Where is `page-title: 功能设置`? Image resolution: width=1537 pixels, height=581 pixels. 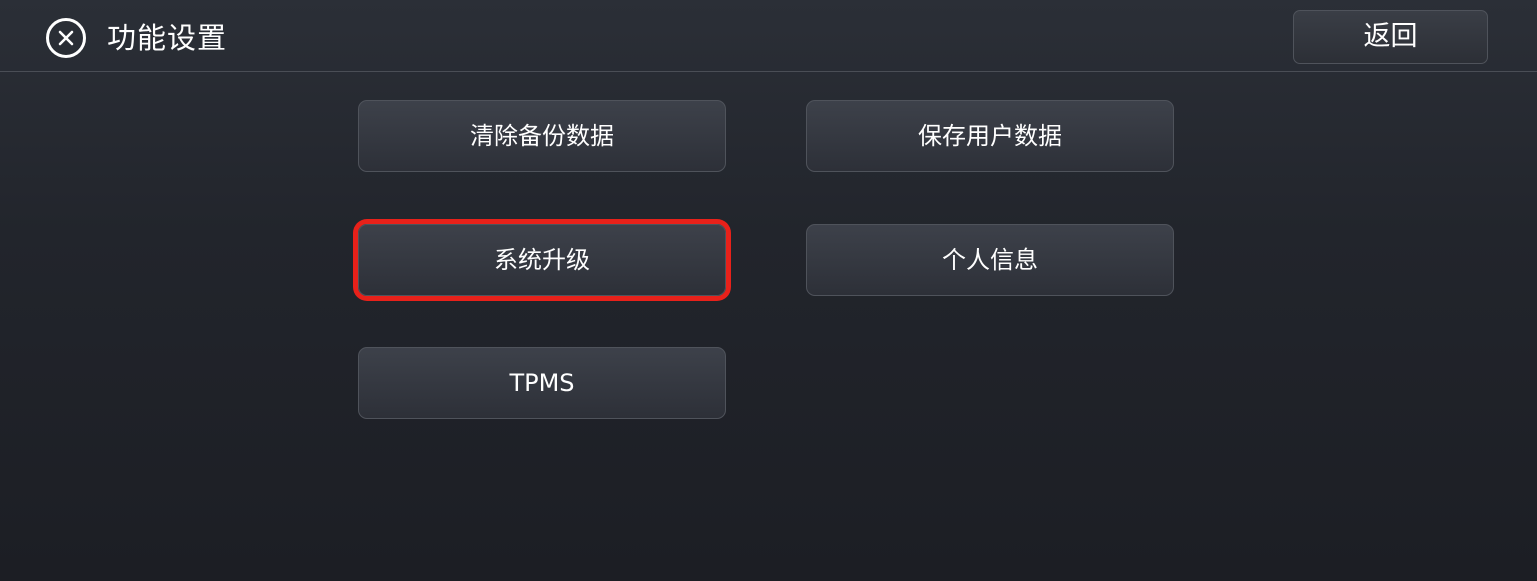
page-title: 功能设置 is located at coordinates (167, 38).